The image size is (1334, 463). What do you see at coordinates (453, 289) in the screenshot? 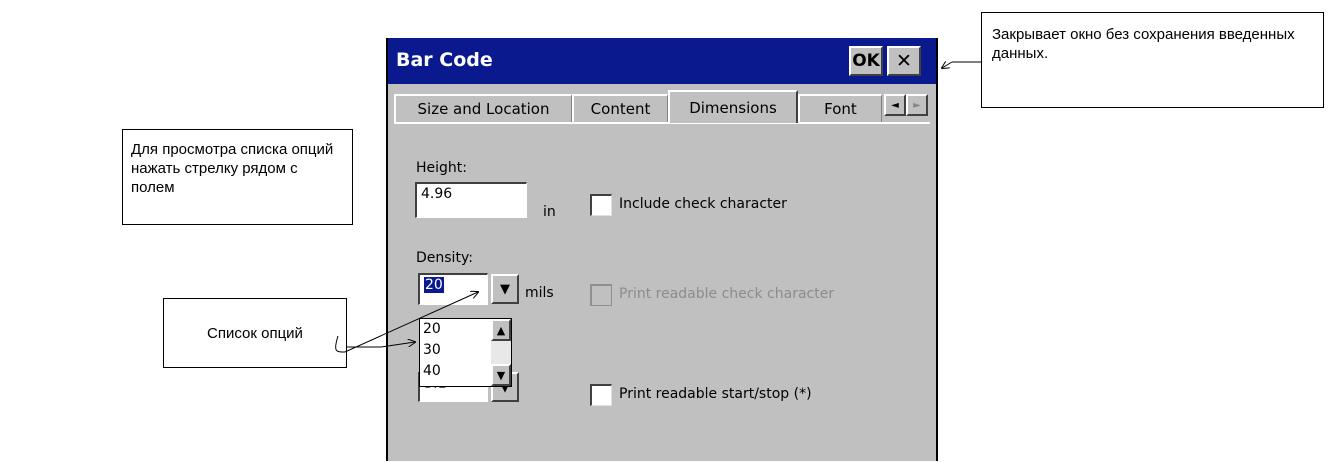
I see `density-field: 20` at bounding box center [453, 289].